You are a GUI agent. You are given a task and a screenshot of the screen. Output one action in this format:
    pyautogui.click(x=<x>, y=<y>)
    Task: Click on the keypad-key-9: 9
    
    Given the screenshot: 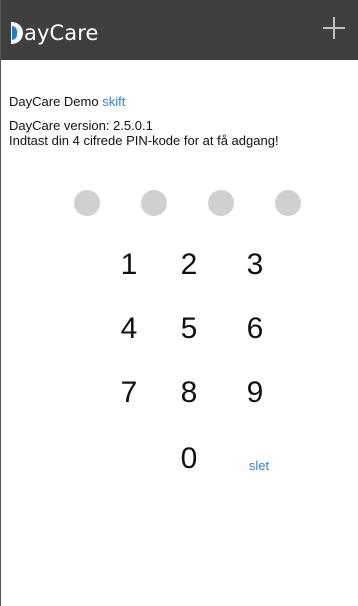 What is the action you would take?
    pyautogui.click(x=255, y=393)
    